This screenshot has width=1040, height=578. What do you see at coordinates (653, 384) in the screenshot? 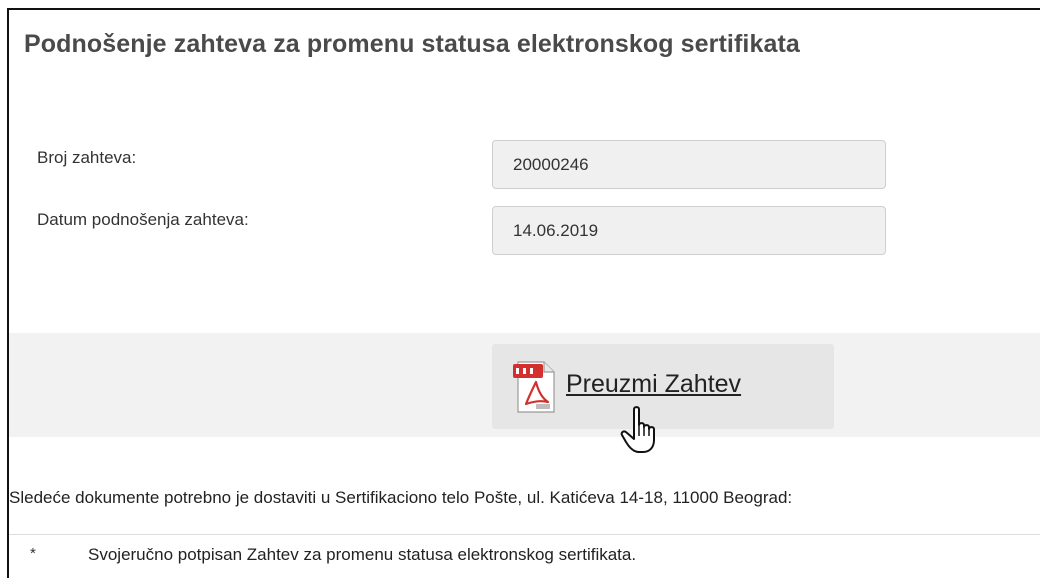
I see `download-request-link: Preuzmi Zahtev` at bounding box center [653, 384].